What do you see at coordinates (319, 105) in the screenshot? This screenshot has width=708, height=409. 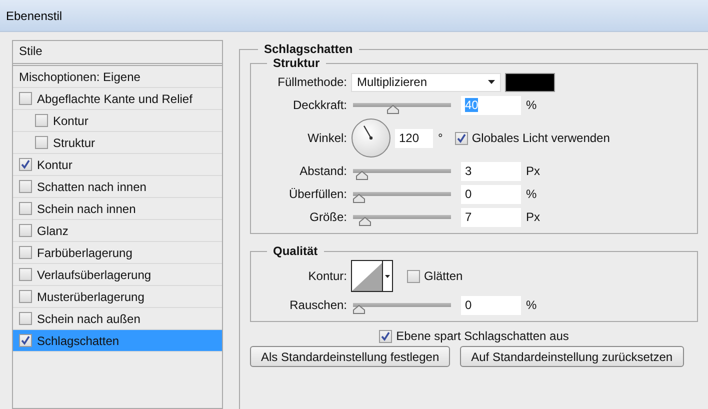 I see `field-label: Deckkraft:` at bounding box center [319, 105].